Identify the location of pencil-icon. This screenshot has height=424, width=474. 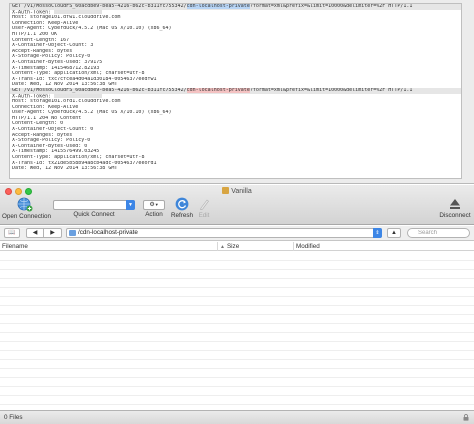
(204, 204).